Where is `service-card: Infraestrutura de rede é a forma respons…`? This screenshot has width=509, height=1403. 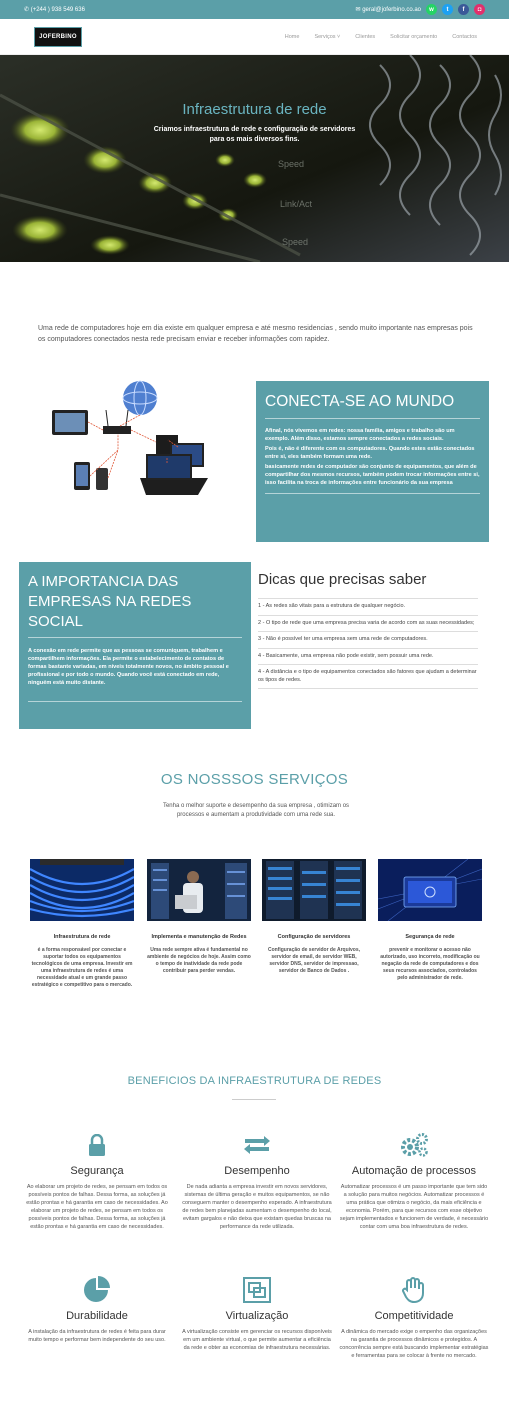 service-card: Infraestrutura de rede é a forma respons… is located at coordinates (82, 924).